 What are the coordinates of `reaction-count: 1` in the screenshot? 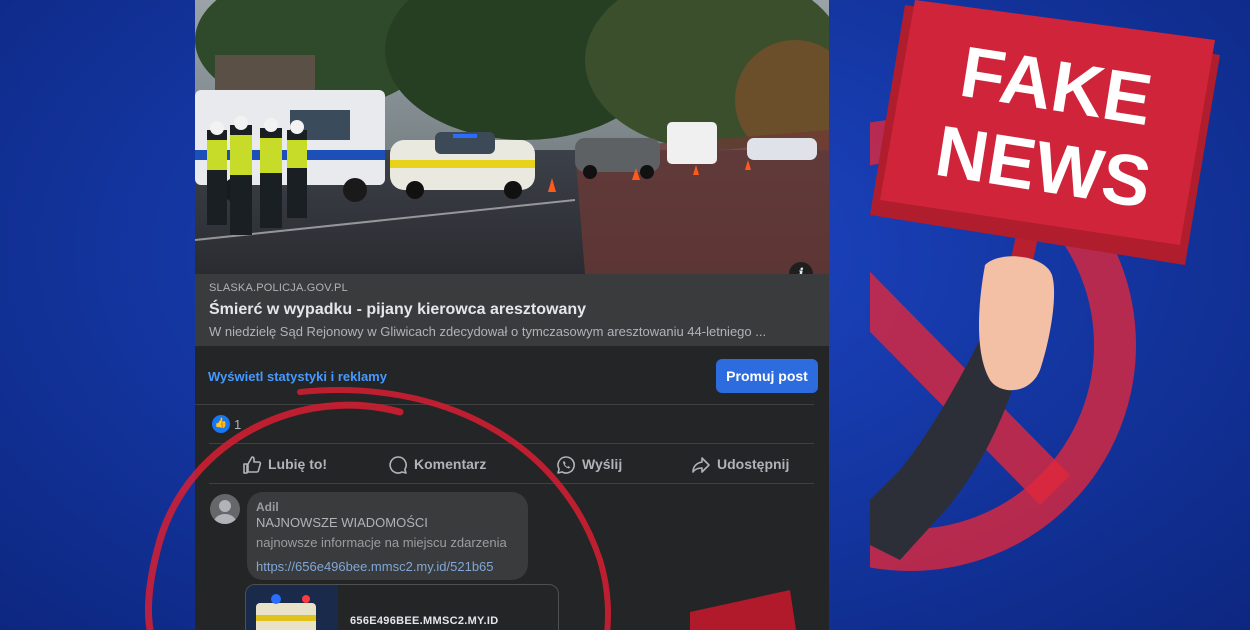 It's located at (238, 424).